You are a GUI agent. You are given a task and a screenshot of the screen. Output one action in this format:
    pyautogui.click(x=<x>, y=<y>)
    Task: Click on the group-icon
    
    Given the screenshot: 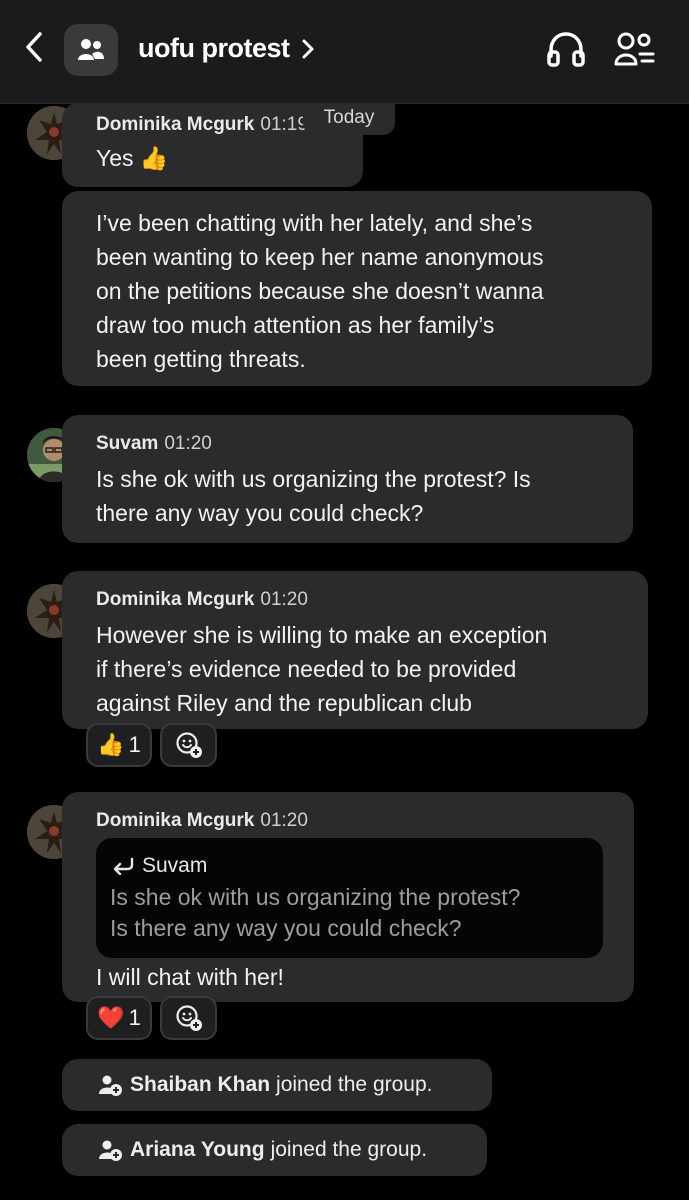 What is the action you would take?
    pyautogui.click(x=91, y=49)
    